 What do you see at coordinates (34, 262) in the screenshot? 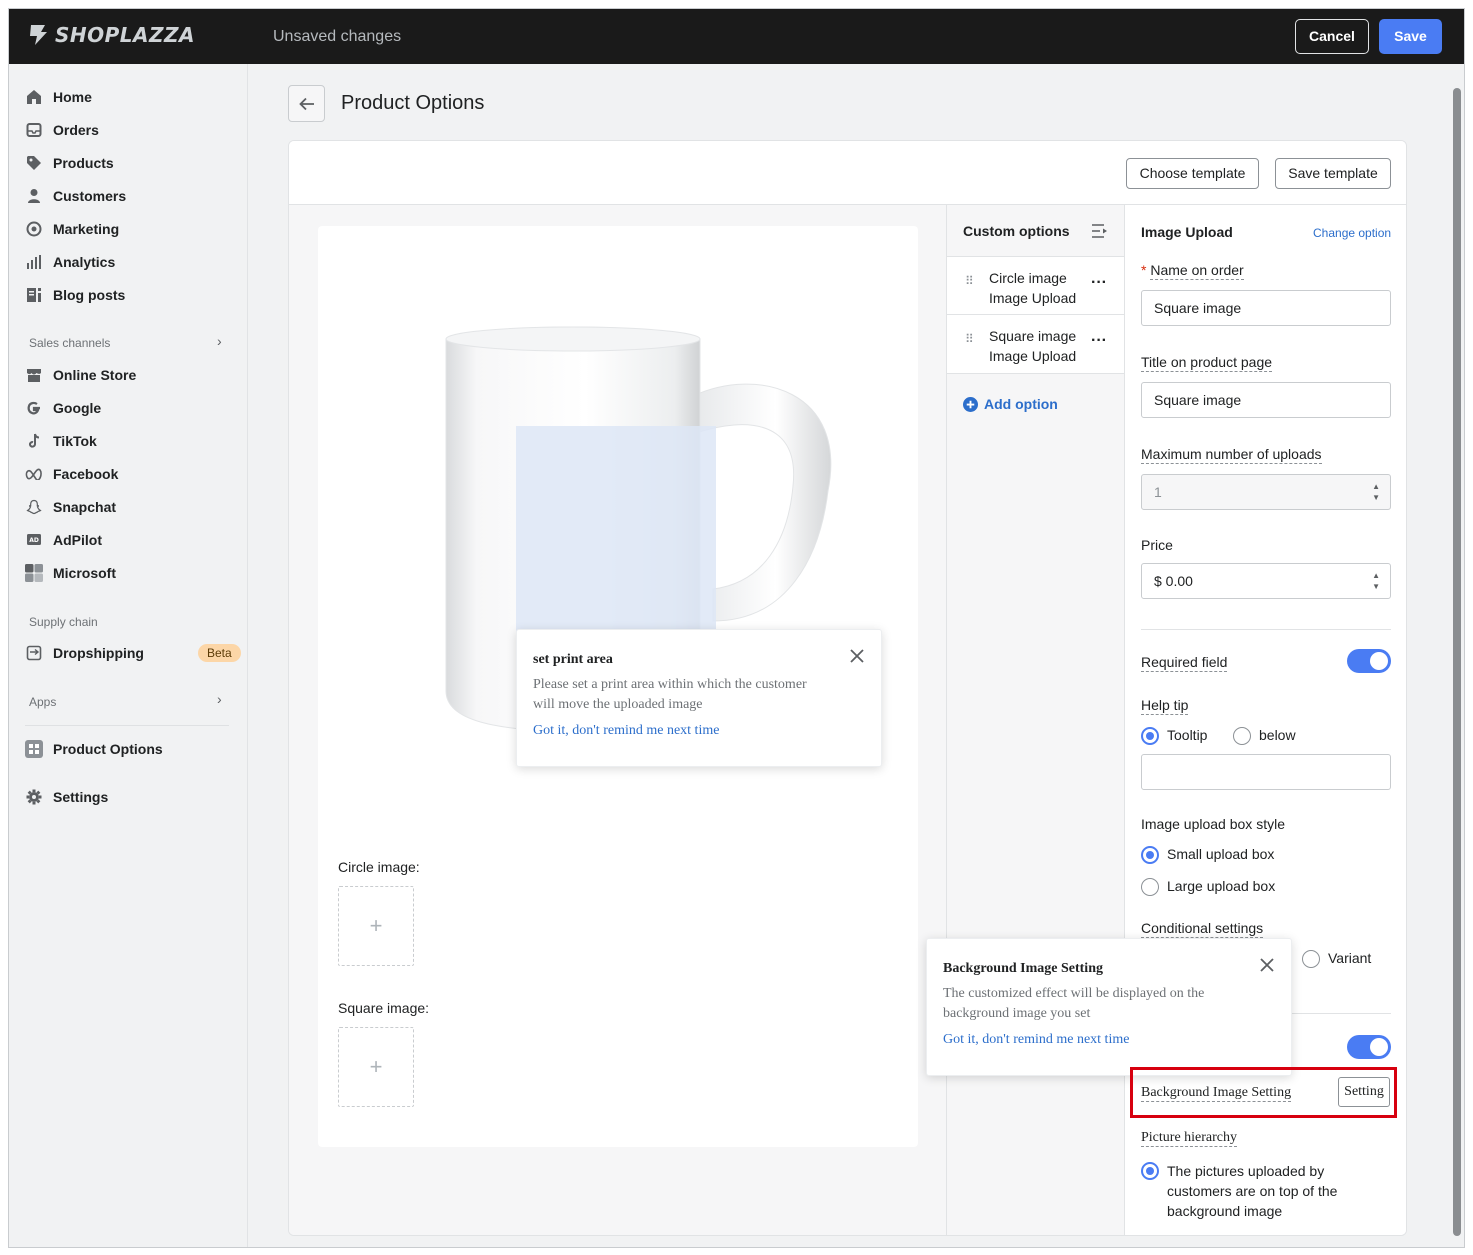
I see `bar-chart-icon` at bounding box center [34, 262].